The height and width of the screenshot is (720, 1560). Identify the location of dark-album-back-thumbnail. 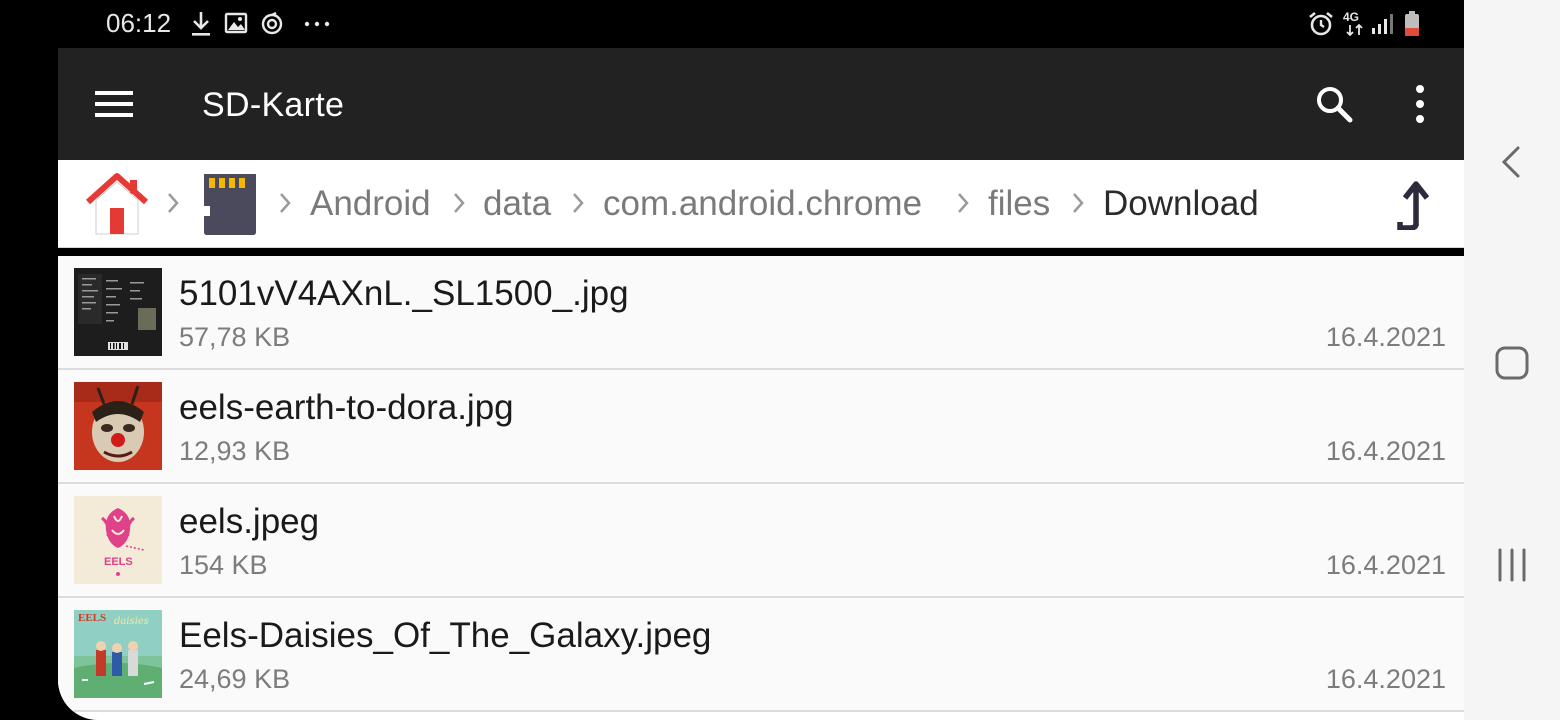
(118, 312).